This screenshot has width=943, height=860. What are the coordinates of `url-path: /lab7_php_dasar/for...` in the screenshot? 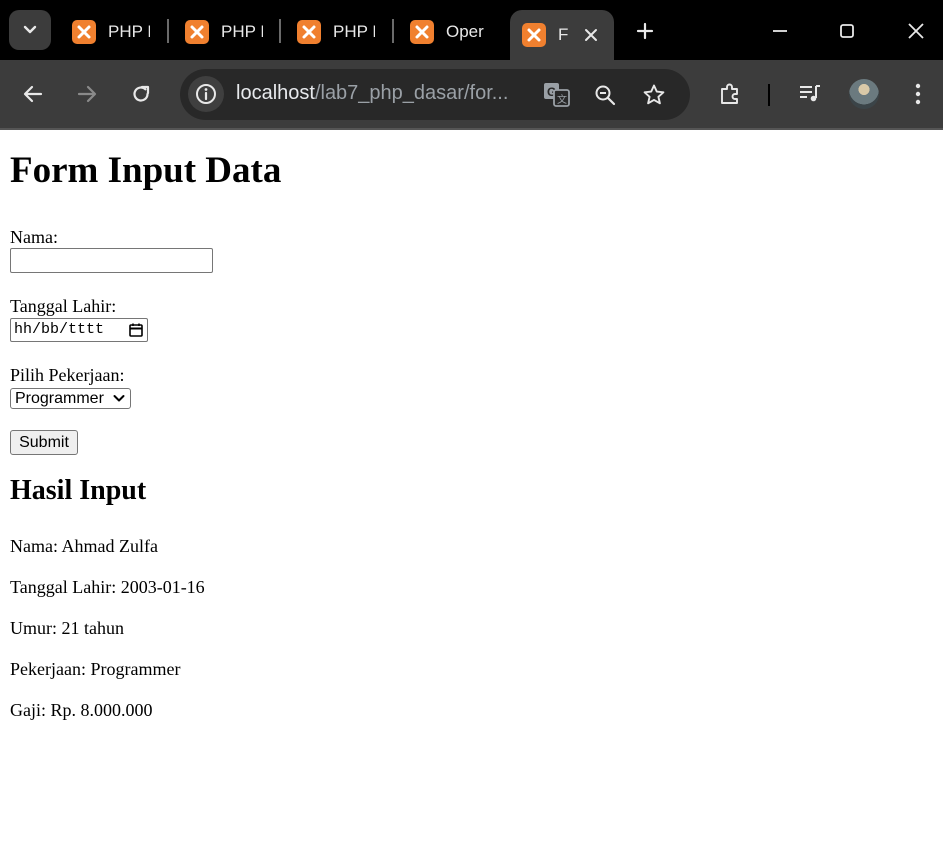 It's located at (411, 93).